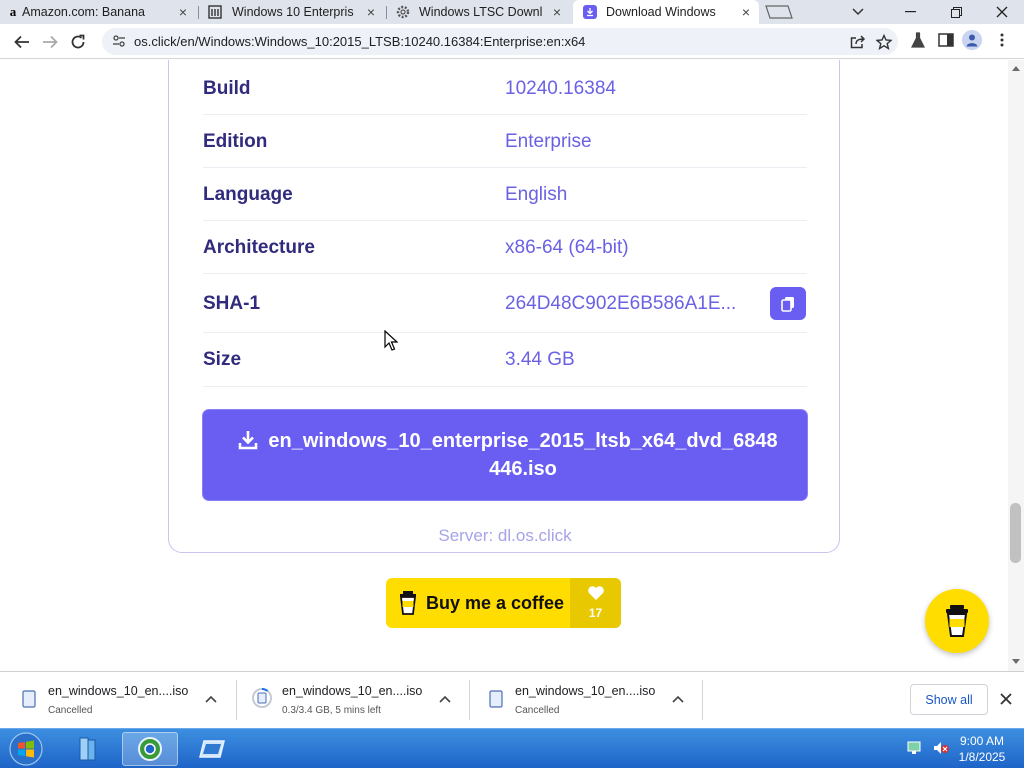 The width and height of the screenshot is (1024, 768). Describe the element at coordinates (22, 42) in the screenshot. I see `back-button` at that location.